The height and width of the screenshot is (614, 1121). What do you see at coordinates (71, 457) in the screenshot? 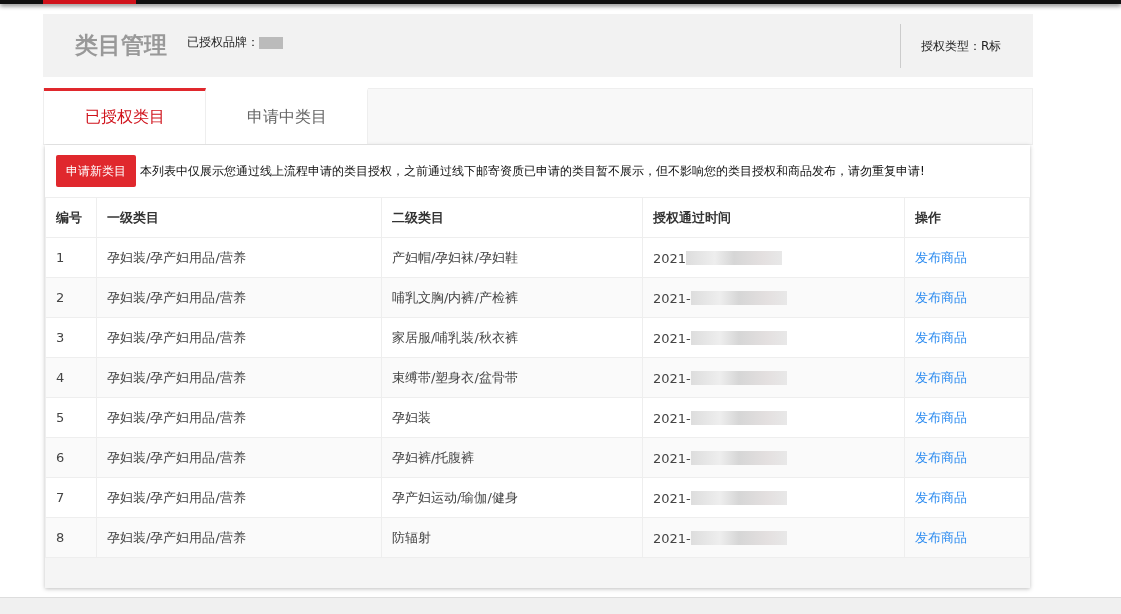
I see `table-cell: 6` at bounding box center [71, 457].